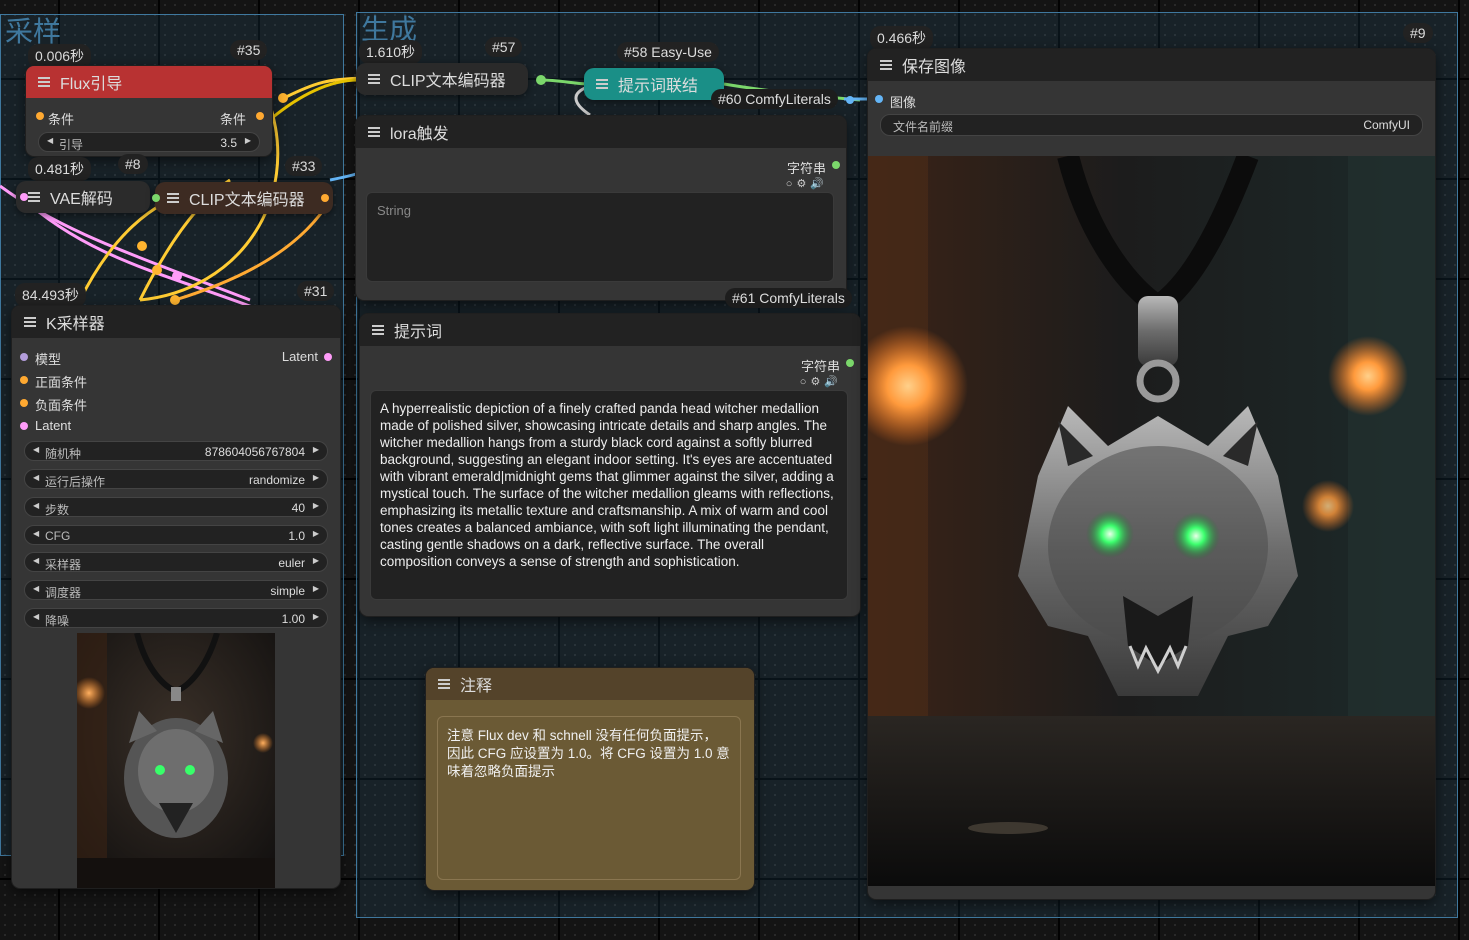  I want to click on node-comfy-literals-61: #61 ComfyLiterals, so click(788, 298).